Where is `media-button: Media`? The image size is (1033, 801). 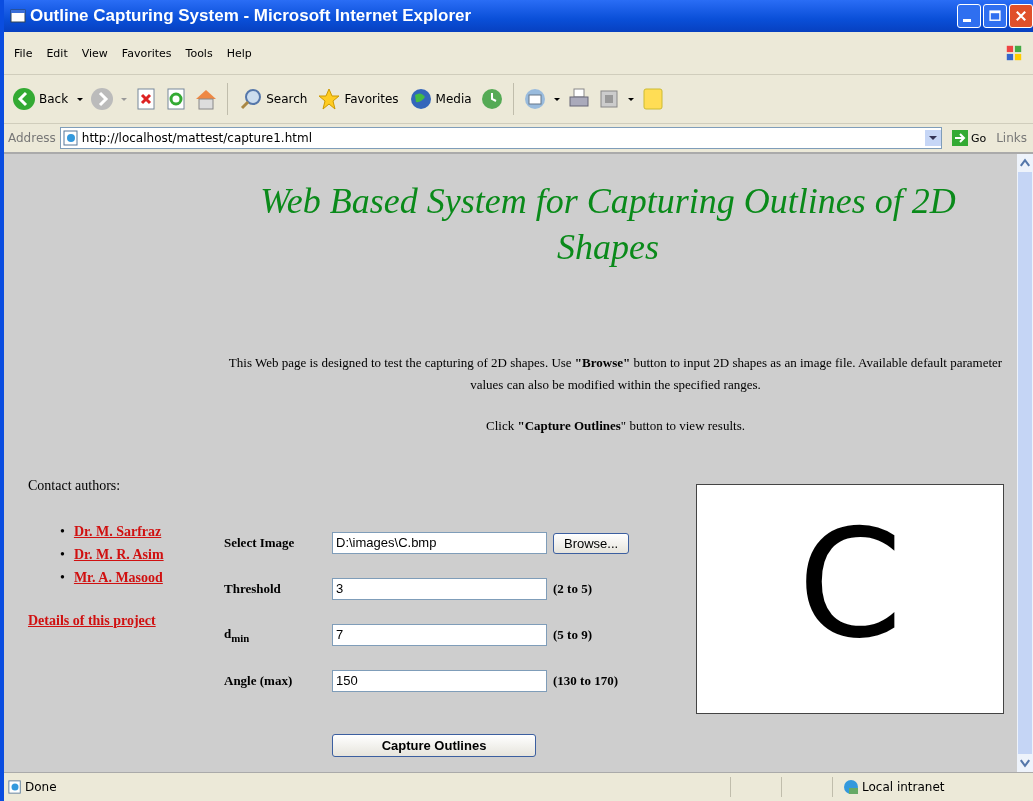 media-button: Media is located at coordinates (440, 99).